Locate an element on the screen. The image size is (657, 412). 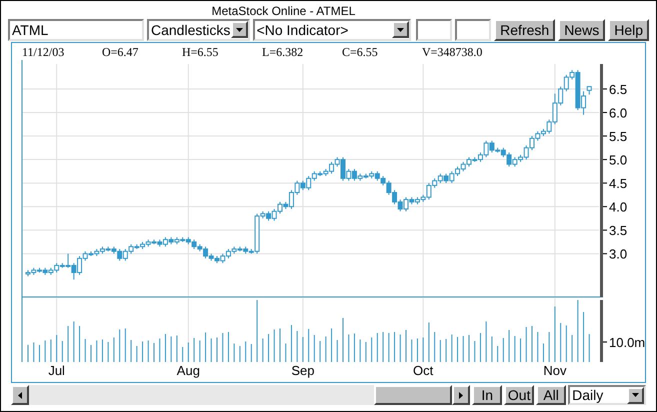
axis-label: 5.0 is located at coordinates (618, 160).